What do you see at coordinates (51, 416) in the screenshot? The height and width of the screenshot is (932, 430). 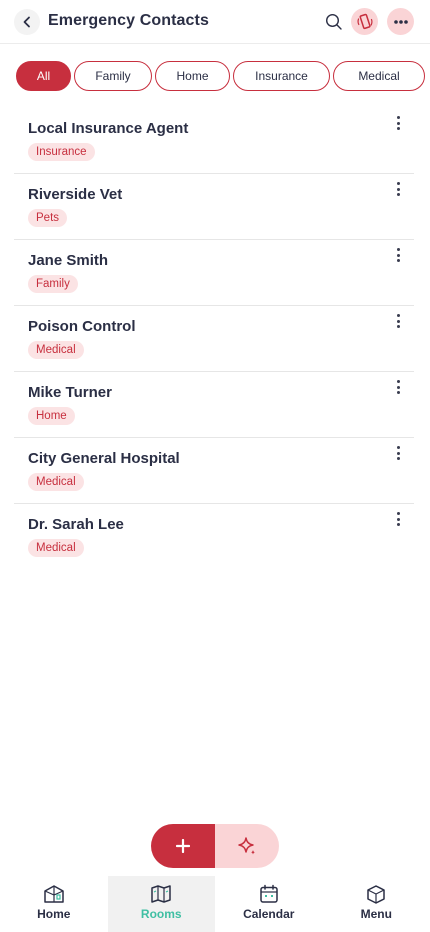 I see `contact-category-tag: Home` at bounding box center [51, 416].